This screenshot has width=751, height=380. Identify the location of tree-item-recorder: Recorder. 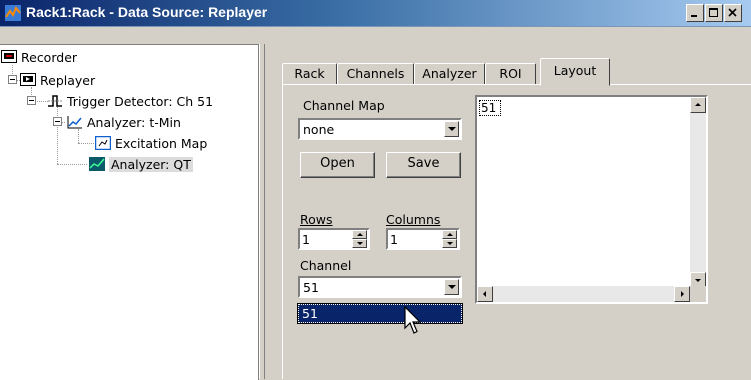
(39, 57).